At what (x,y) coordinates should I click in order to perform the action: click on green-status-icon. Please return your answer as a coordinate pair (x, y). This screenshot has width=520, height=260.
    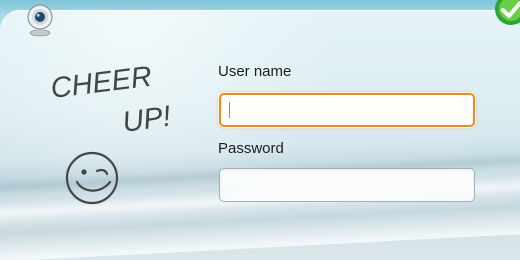
    Looking at the image, I should click on (507, 12).